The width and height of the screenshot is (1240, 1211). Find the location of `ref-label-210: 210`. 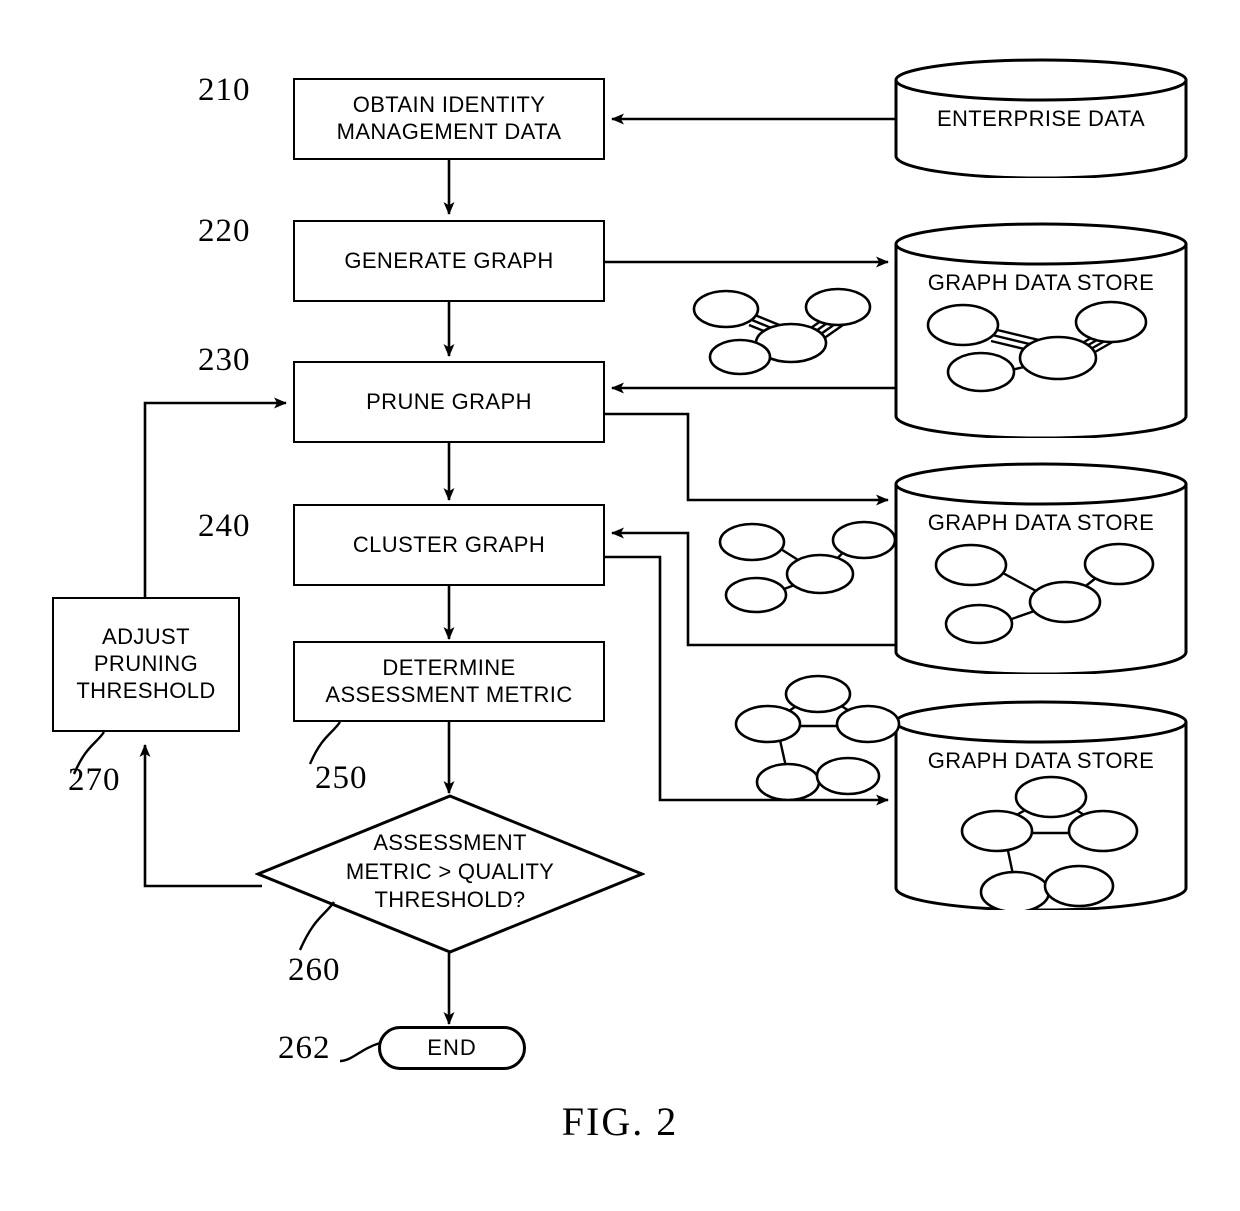

ref-label-210: 210 is located at coordinates (224, 90).